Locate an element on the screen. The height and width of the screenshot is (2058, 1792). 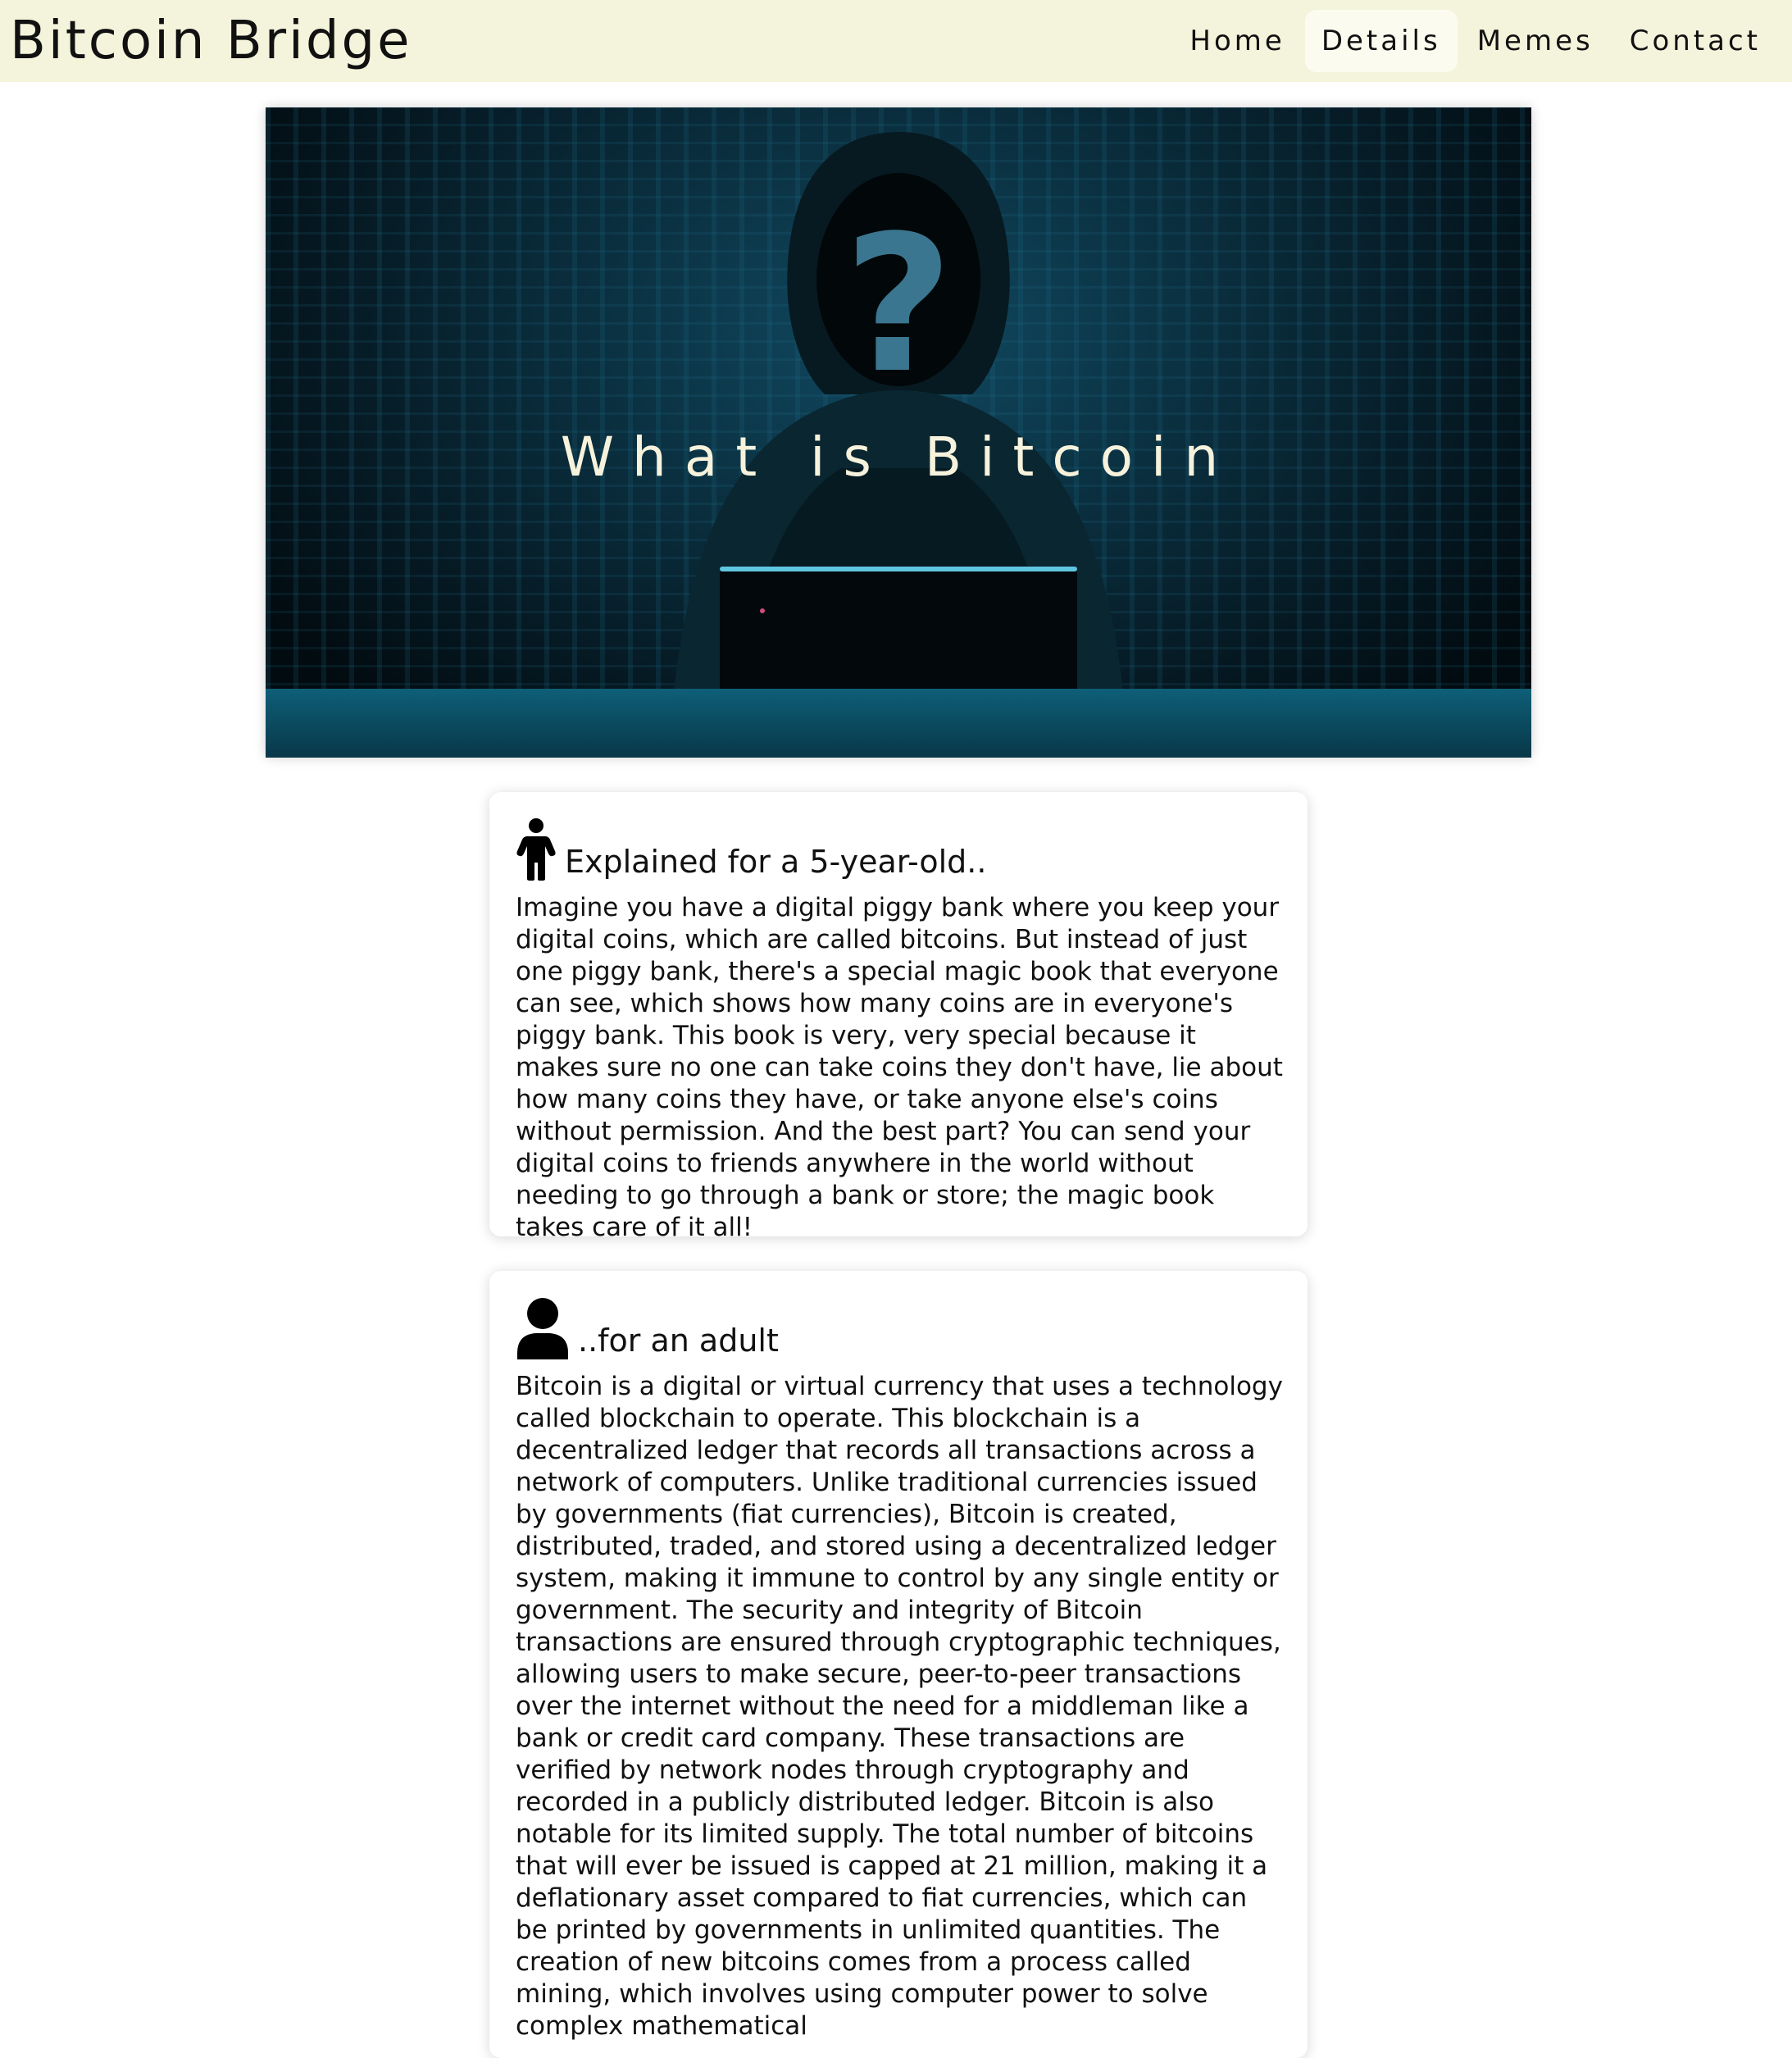
child-icon is located at coordinates (536, 850).